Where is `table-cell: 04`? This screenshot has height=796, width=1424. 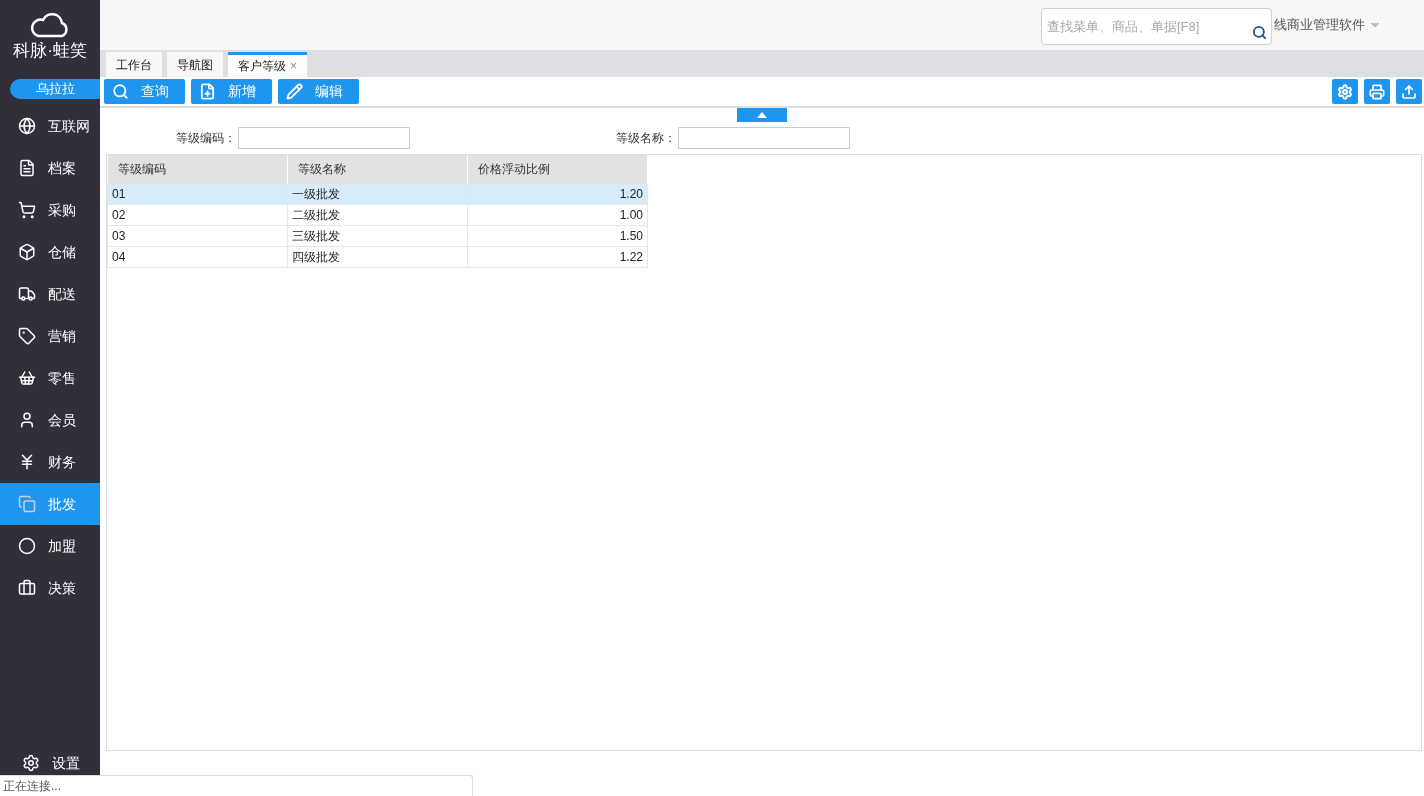 table-cell: 04 is located at coordinates (197, 256).